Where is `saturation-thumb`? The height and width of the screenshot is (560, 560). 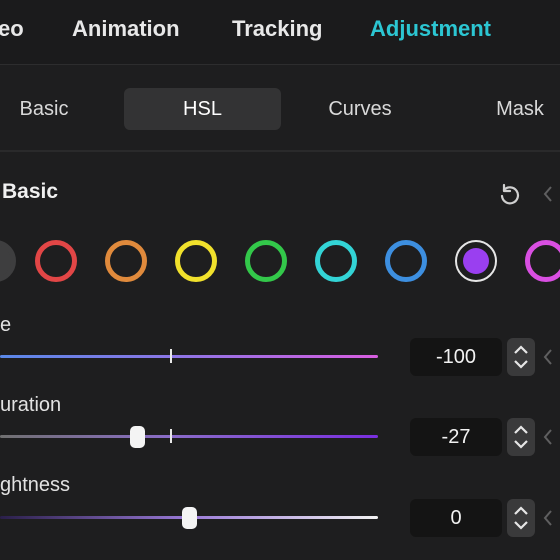
saturation-thumb is located at coordinates (137, 437).